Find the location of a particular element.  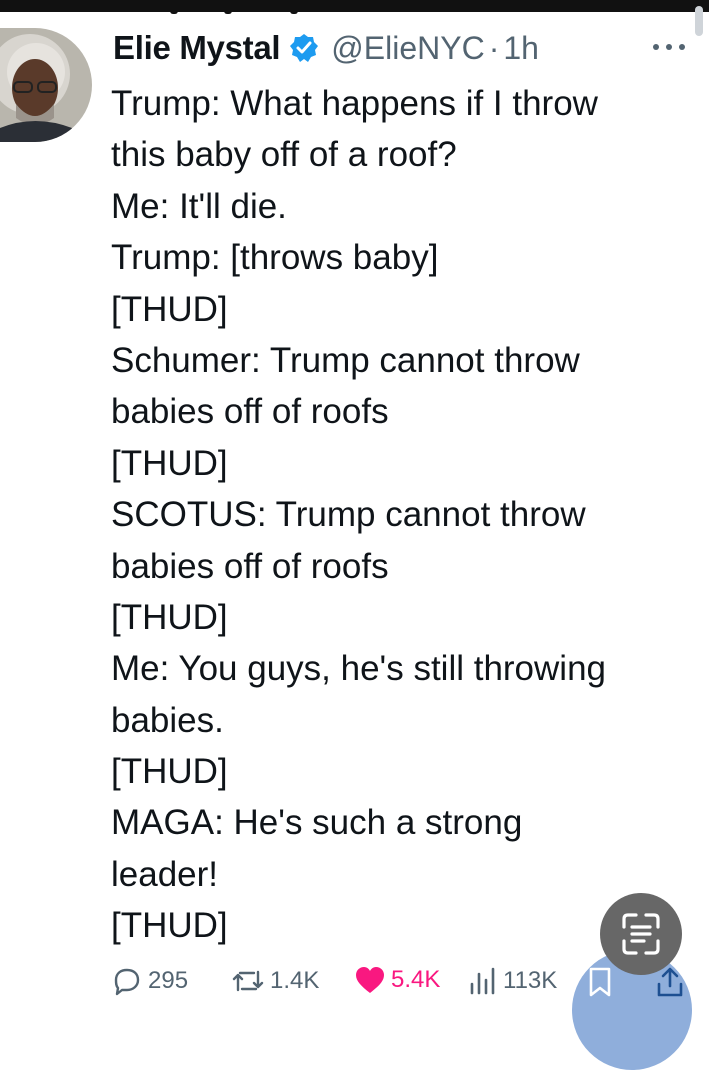

verified-badge-icon is located at coordinates (304, 48).